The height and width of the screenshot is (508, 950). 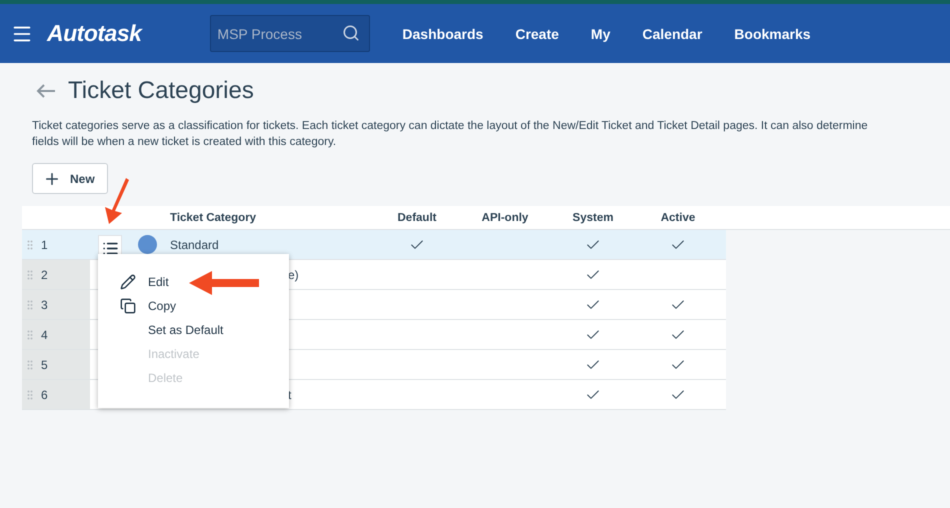 What do you see at coordinates (44, 305) in the screenshot?
I see `row-number: 3` at bounding box center [44, 305].